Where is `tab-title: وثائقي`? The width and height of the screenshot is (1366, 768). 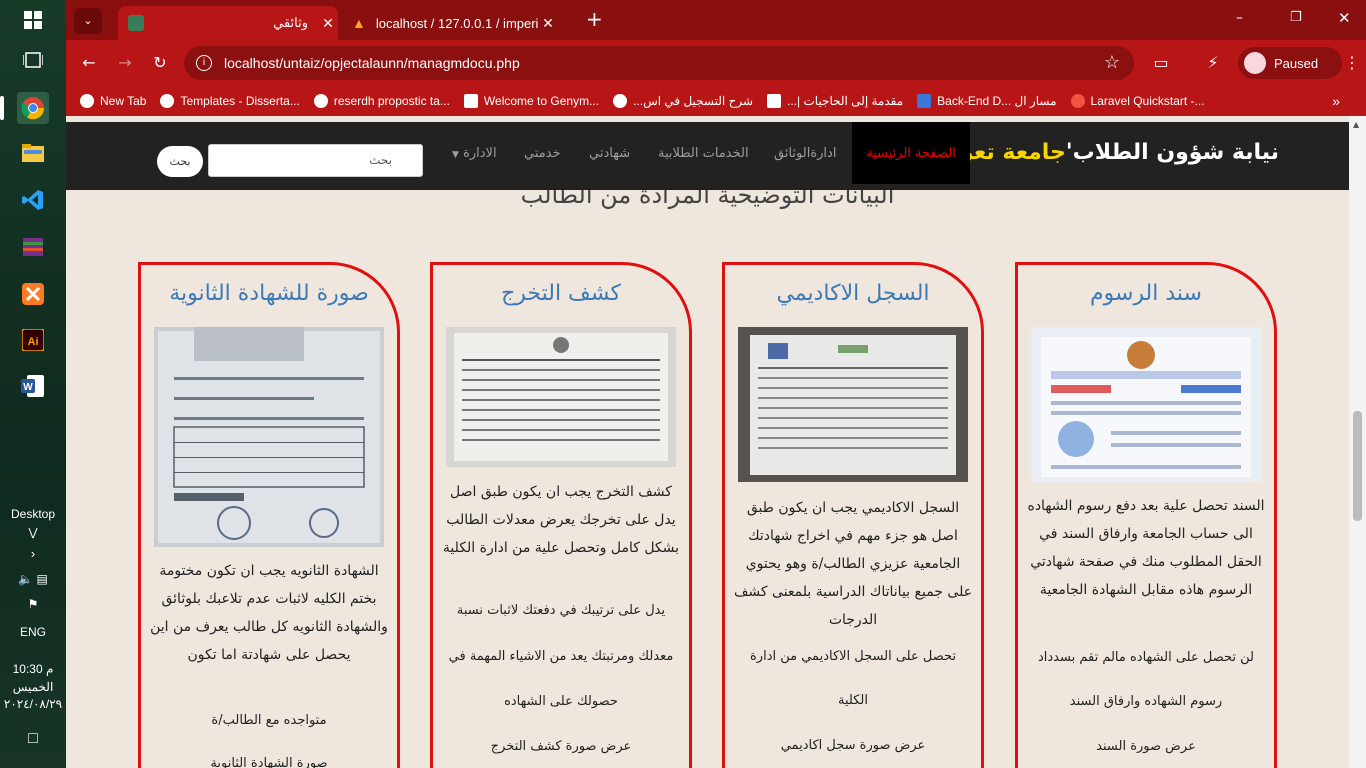 tab-title: وثائقي is located at coordinates (290, 22).